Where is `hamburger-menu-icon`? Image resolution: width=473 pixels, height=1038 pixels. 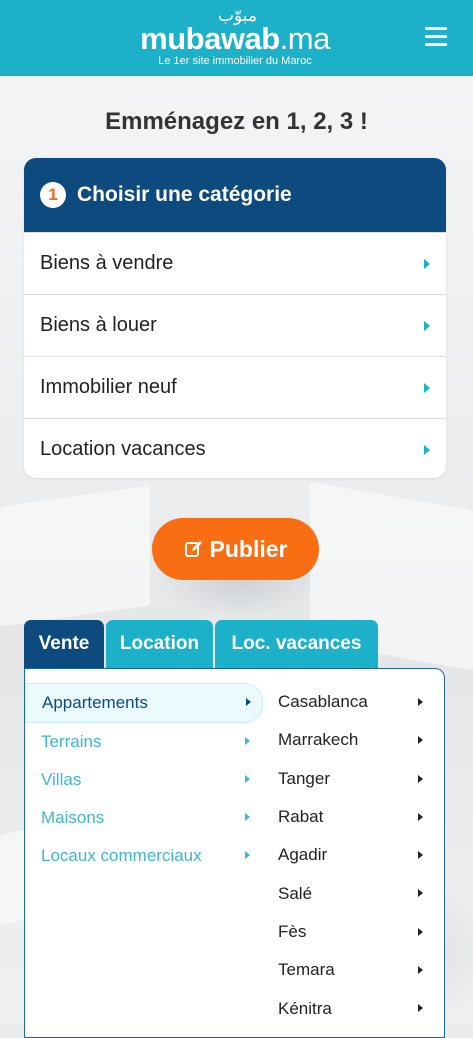
hamburger-menu-icon is located at coordinates (436, 37).